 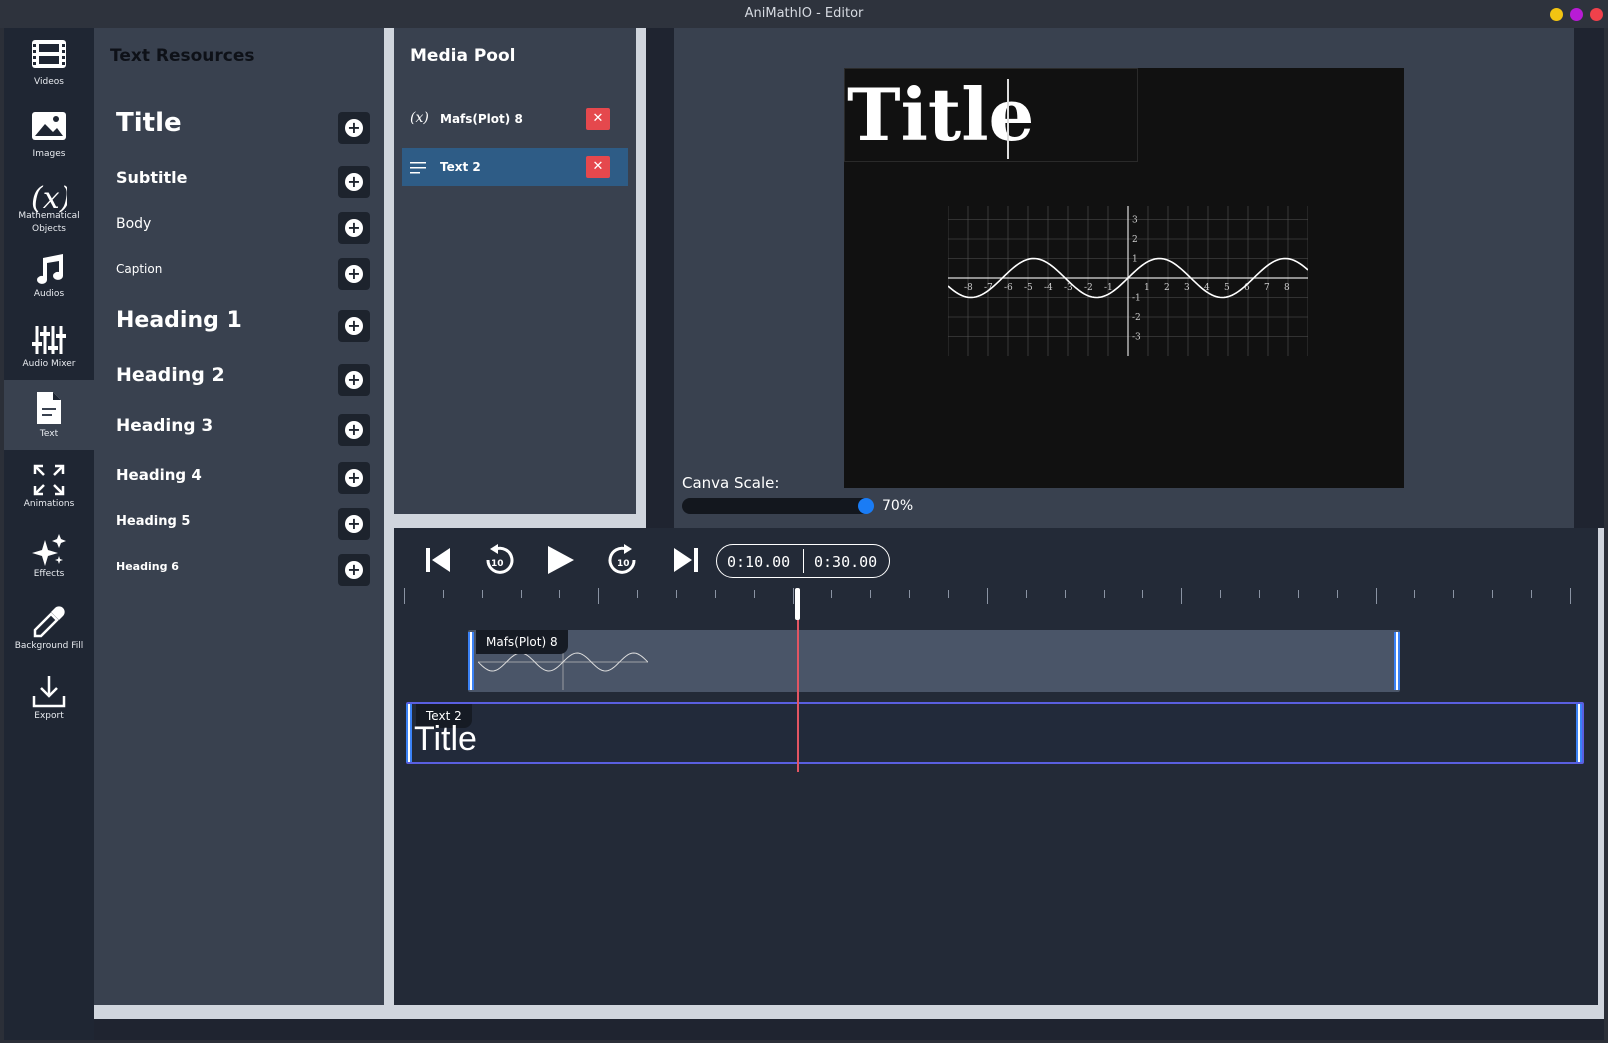 What do you see at coordinates (354, 570) in the screenshot?
I see `add-heading-6-button: +` at bounding box center [354, 570].